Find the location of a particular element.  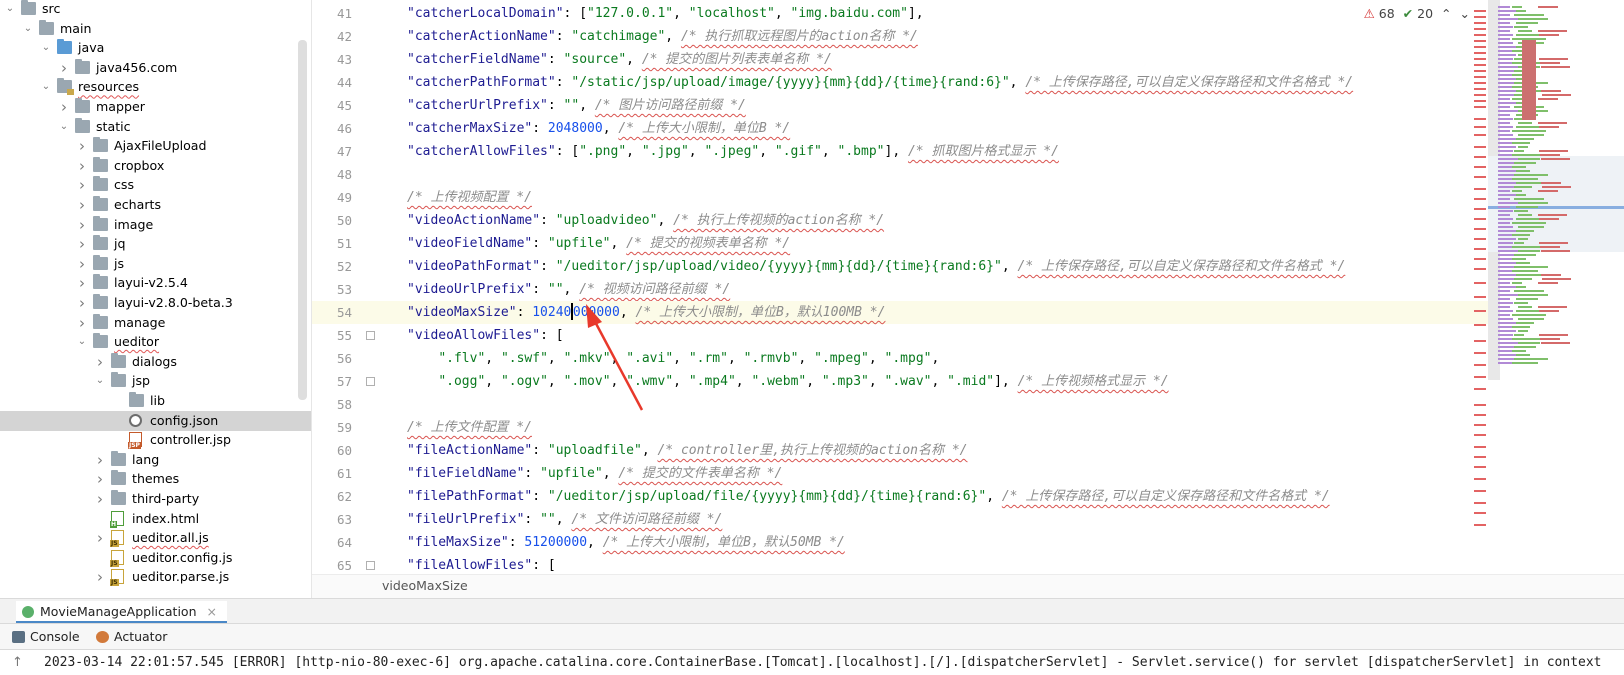

tree-item: › image is located at coordinates (155, 225).